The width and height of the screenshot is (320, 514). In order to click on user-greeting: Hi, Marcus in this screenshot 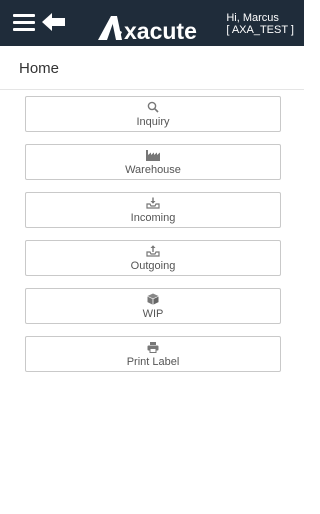, I will do `click(252, 18)`.